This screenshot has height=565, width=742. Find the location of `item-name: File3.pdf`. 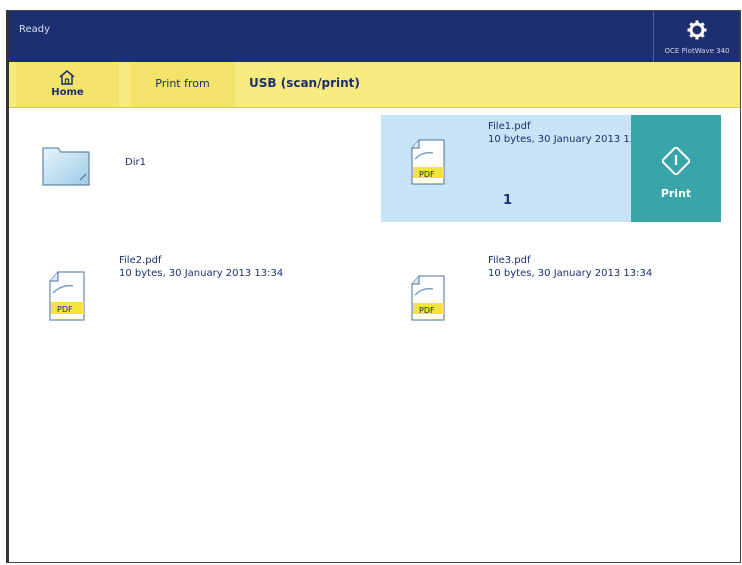

item-name: File3.pdf is located at coordinates (509, 260).